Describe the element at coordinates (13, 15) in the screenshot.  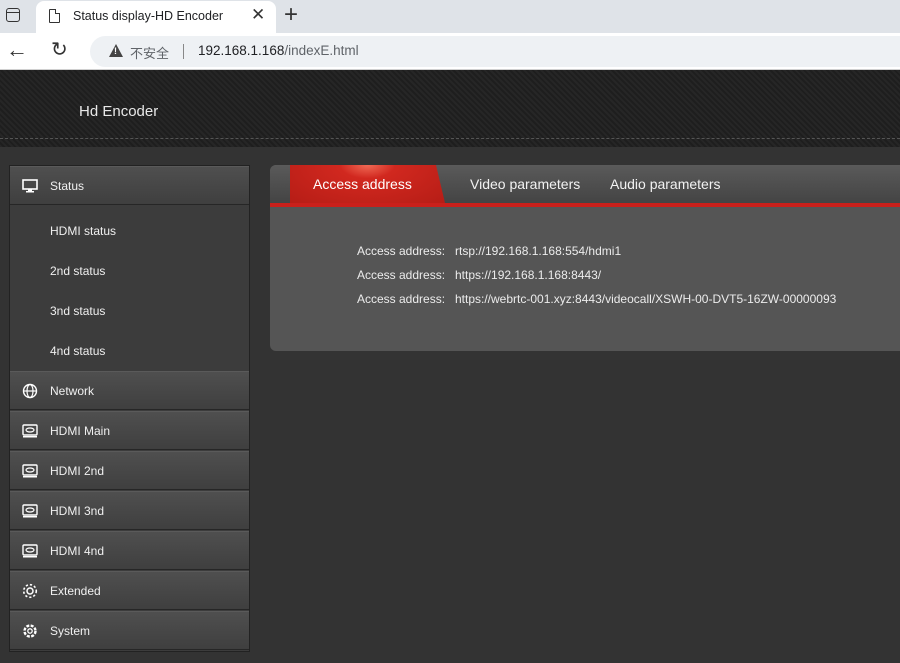
I see `window-menu-icon` at that location.